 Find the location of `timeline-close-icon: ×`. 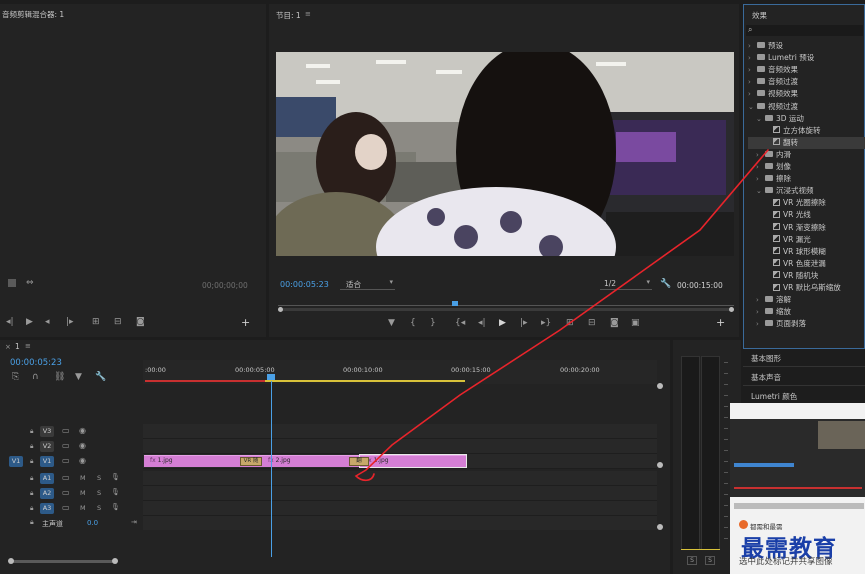

timeline-close-icon: × is located at coordinates (8, 347).